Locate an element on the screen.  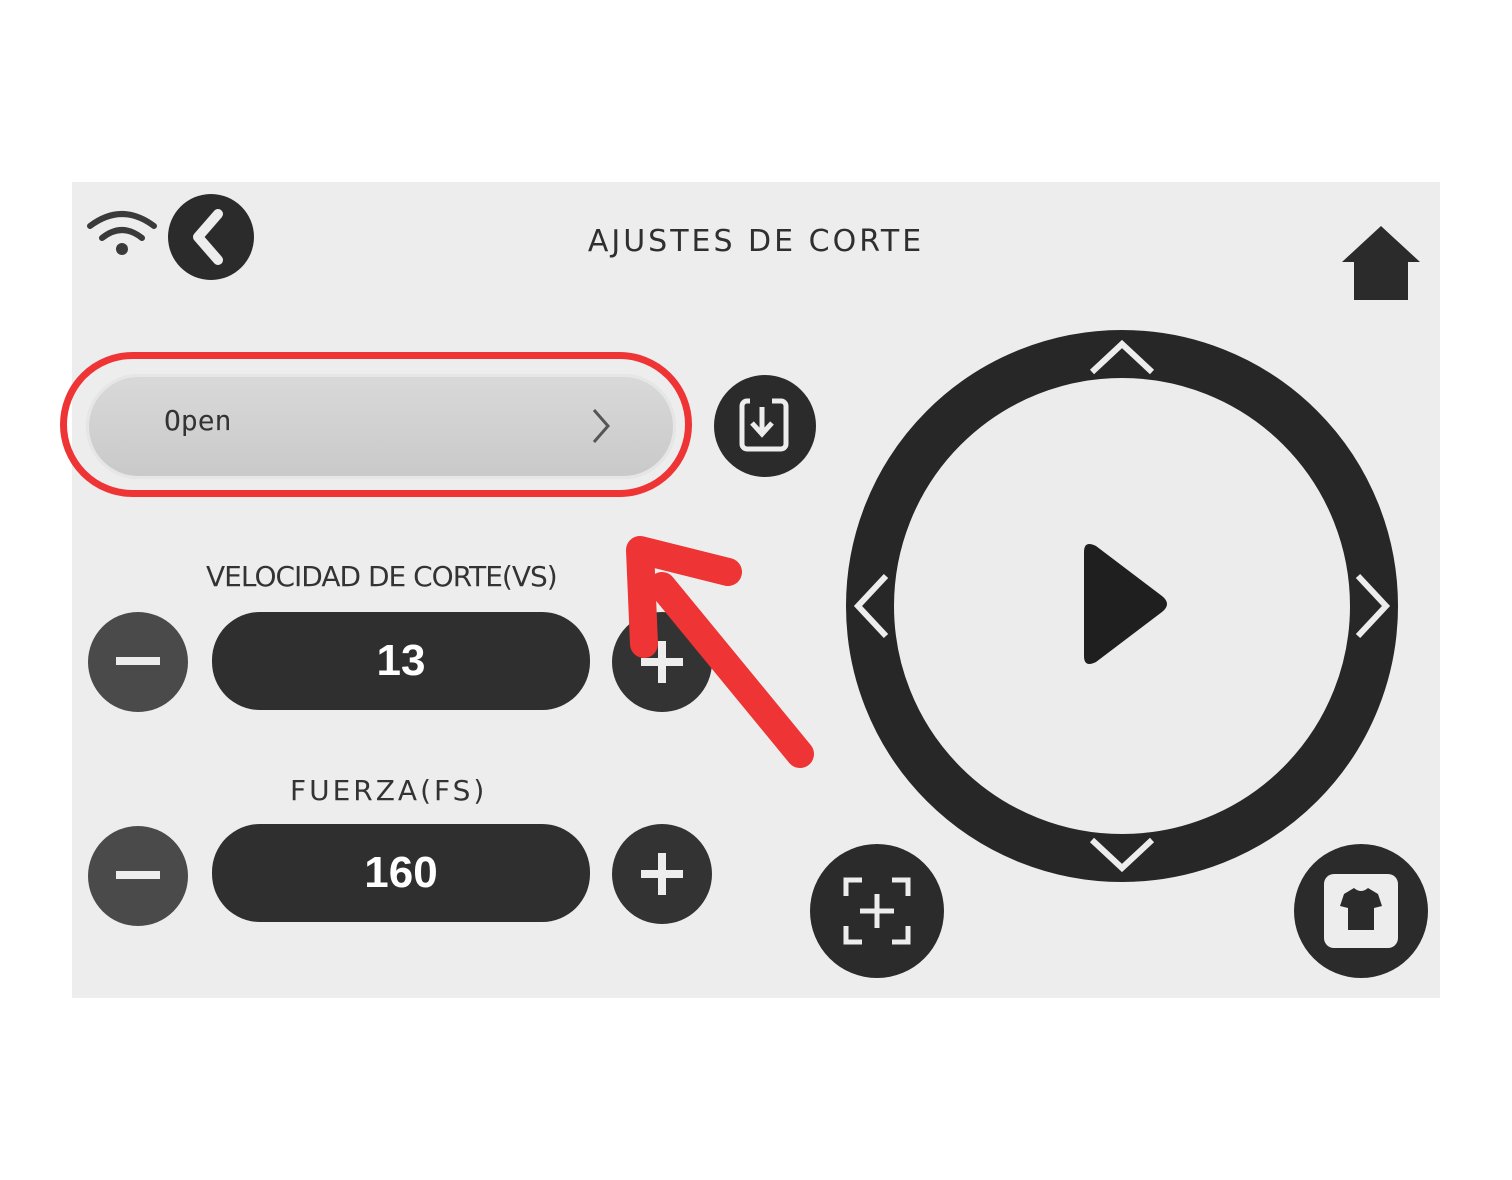
force-decrease-button is located at coordinates (138, 876).